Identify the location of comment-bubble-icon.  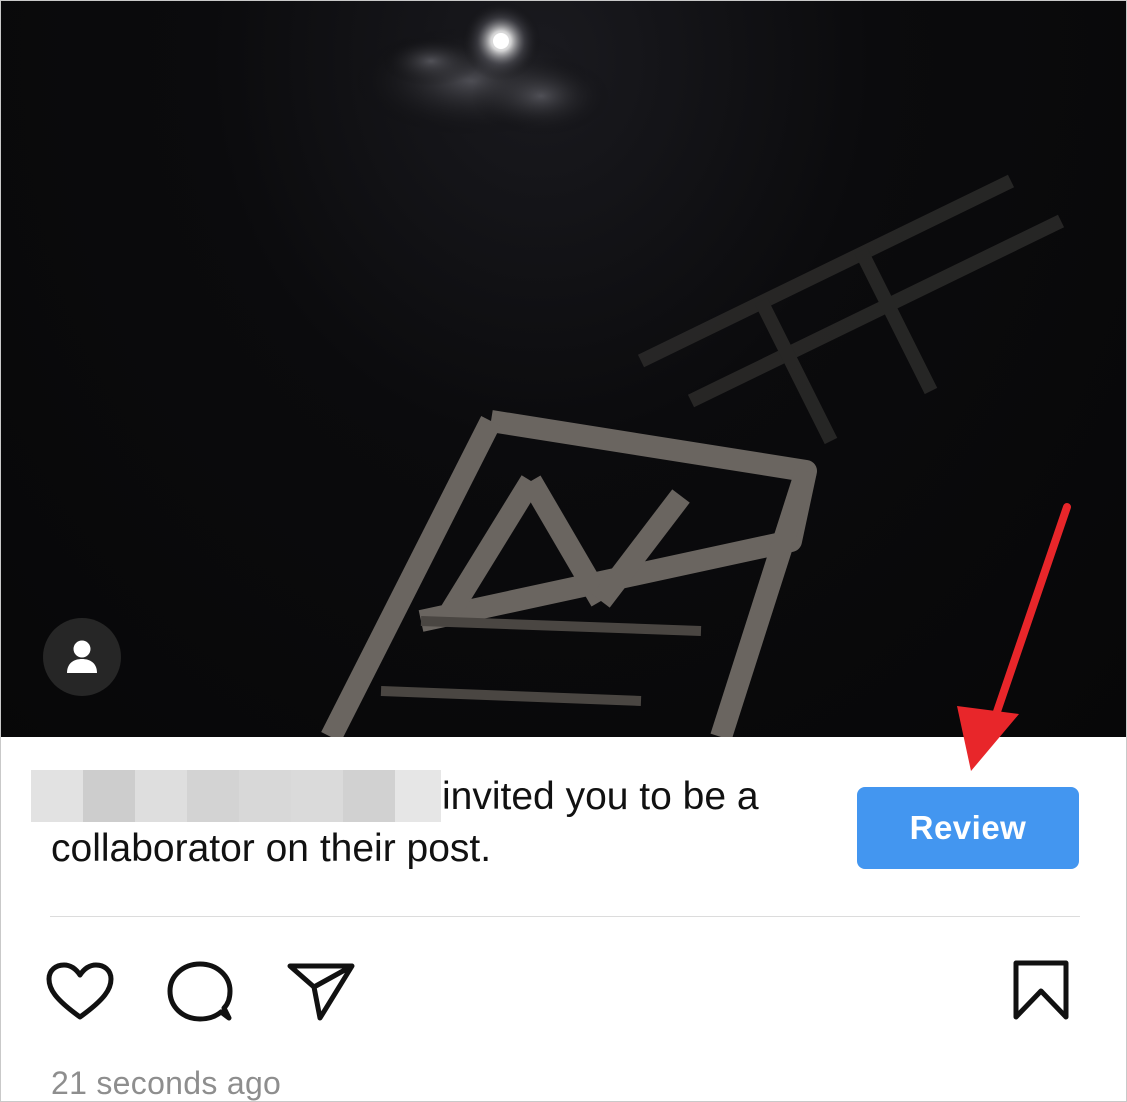
(200, 991).